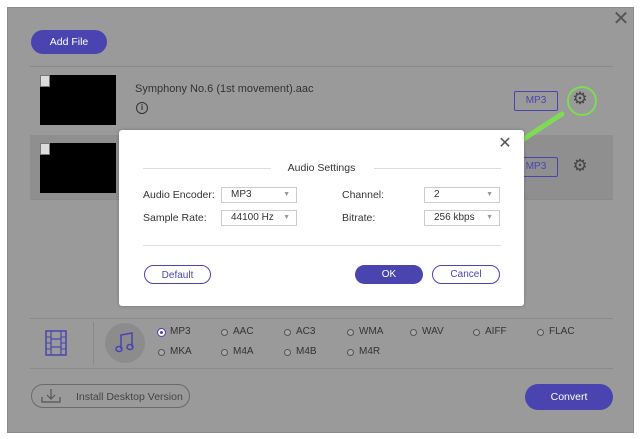 This screenshot has width=640, height=439. Describe the element at coordinates (243, 351) in the screenshot. I see `format-label-m4a: M4A` at that location.